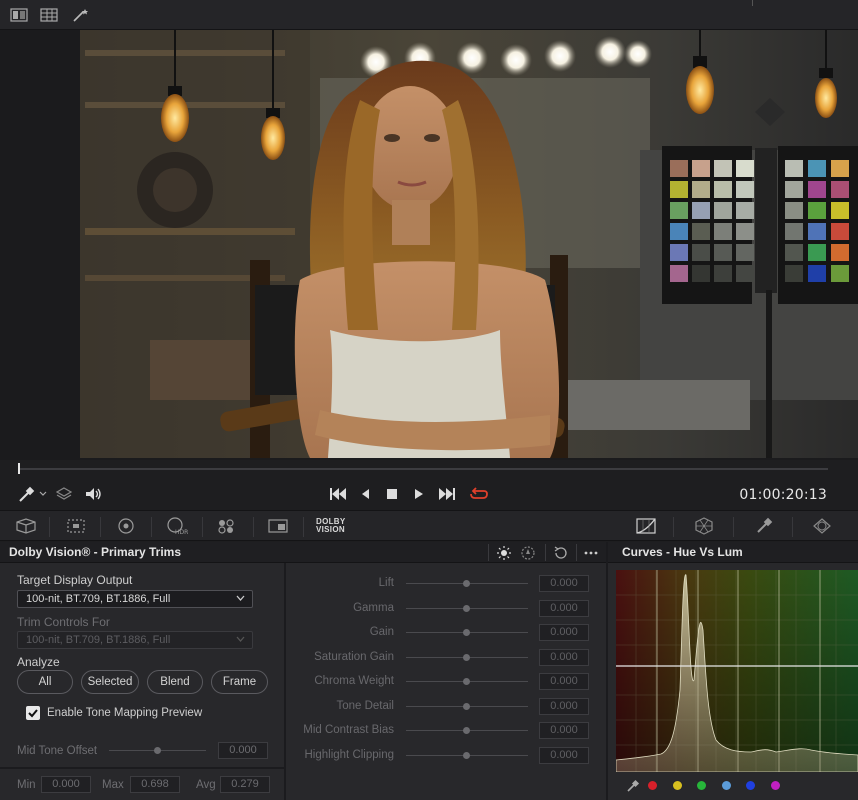 This screenshot has height=800, width=858. Describe the element at coordinates (66, 784) in the screenshot. I see `min-field: 0.000` at that location.